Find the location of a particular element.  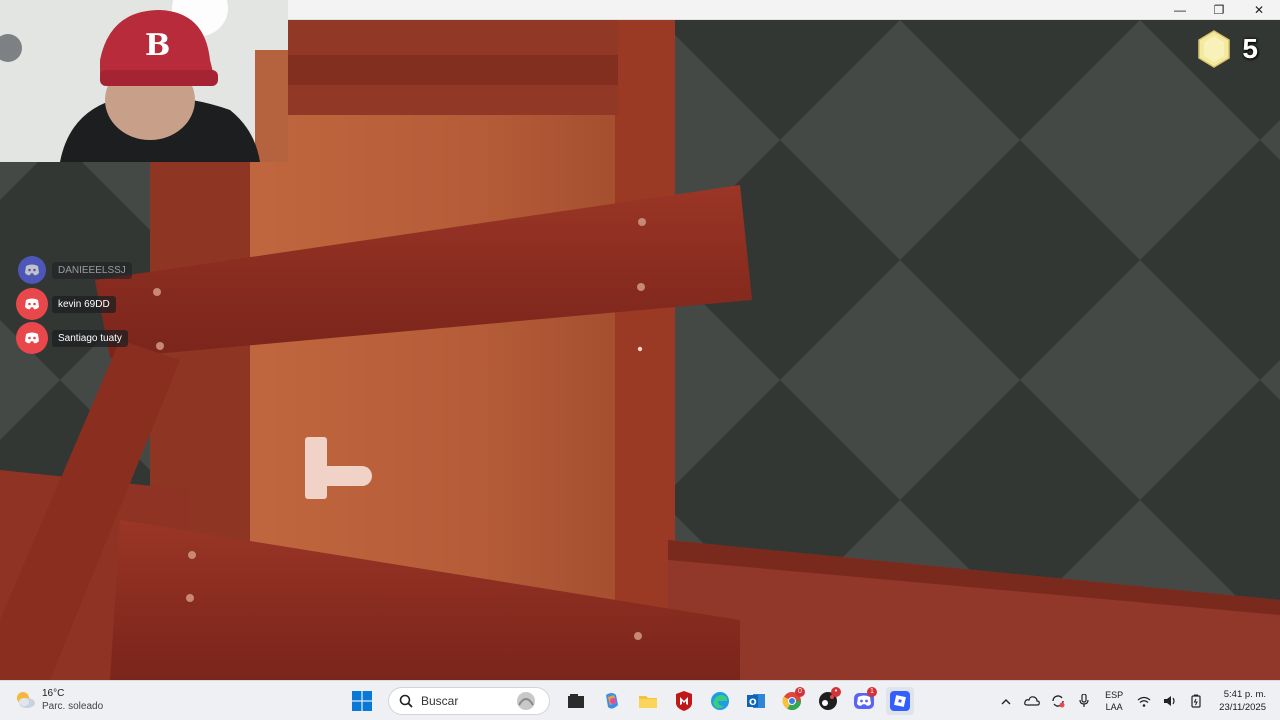

svg-text: B is located at coordinates (157, 45).